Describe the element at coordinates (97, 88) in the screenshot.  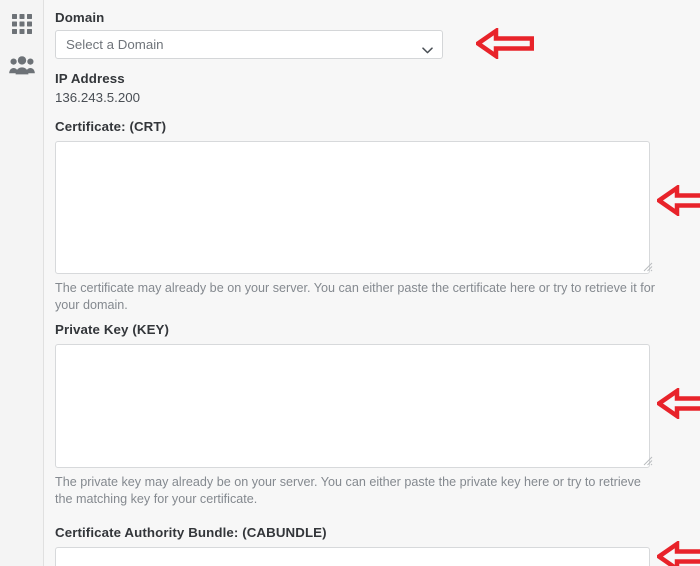
I see `ip-address-field: IP Address 136.243.5.200` at that location.